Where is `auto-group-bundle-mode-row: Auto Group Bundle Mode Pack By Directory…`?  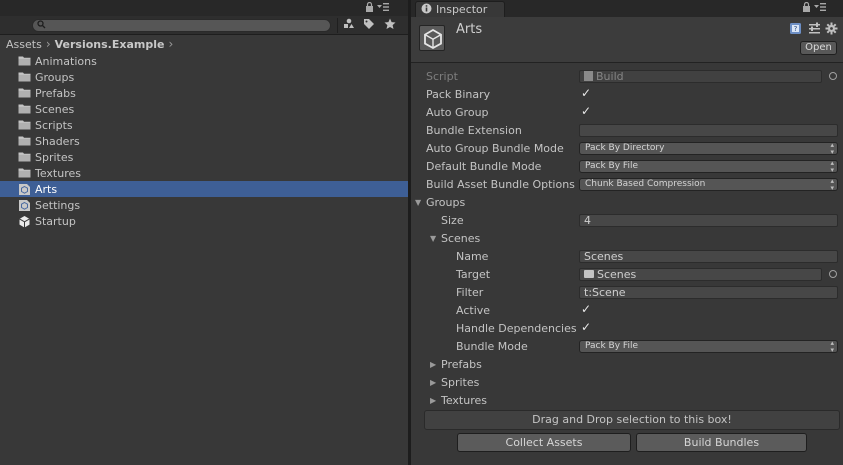 auto-group-bundle-mode-row: Auto Group Bundle Mode Pack By Directory… is located at coordinates (627, 148).